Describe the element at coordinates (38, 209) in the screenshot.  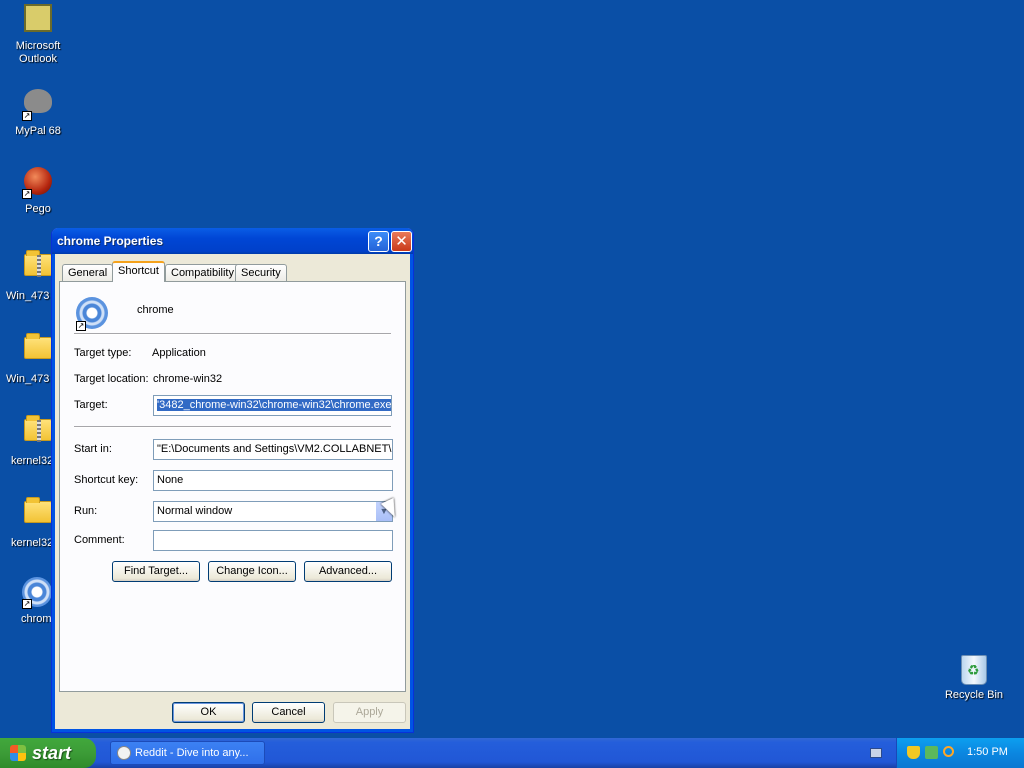
I see `desktop-icon-label: Pego` at that location.